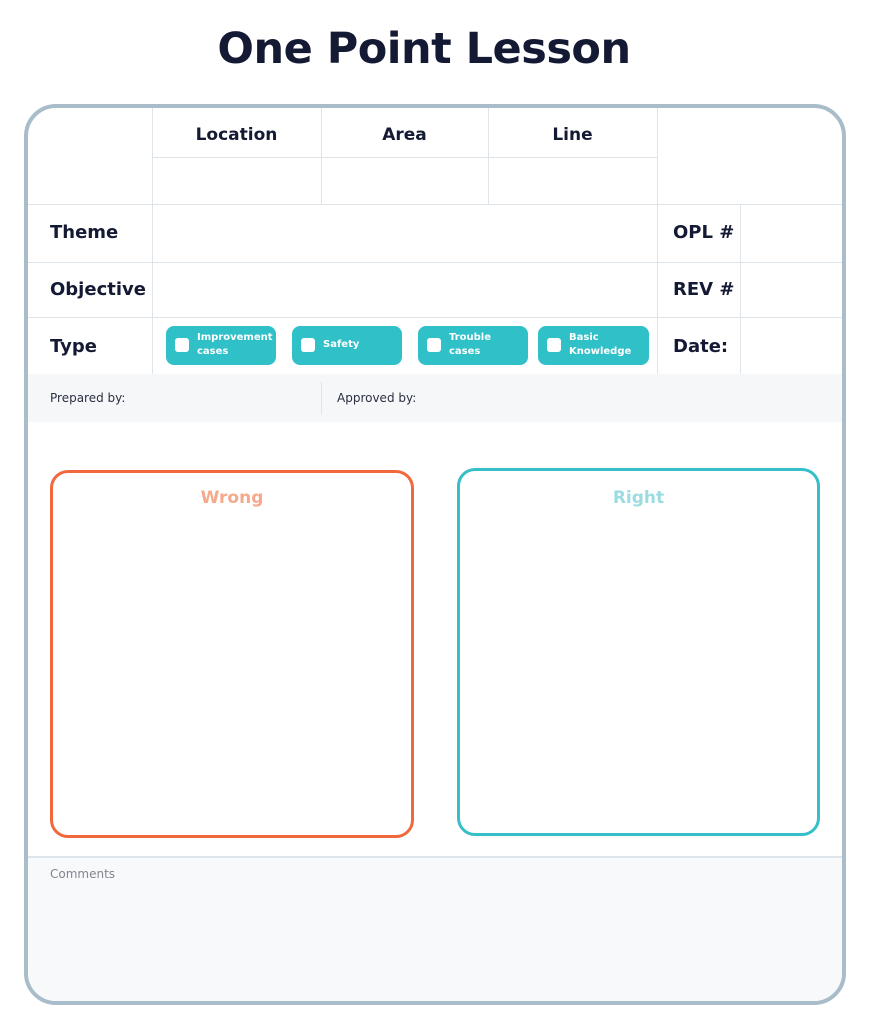 The width and height of the screenshot is (870, 1024). I want to click on type-chip-trouble: Trouble cases, so click(473, 345).